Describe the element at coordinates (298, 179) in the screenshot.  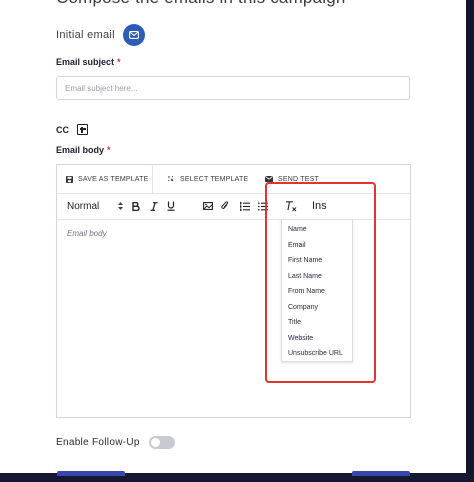
I see `send-test-label: SEND TEST` at that location.